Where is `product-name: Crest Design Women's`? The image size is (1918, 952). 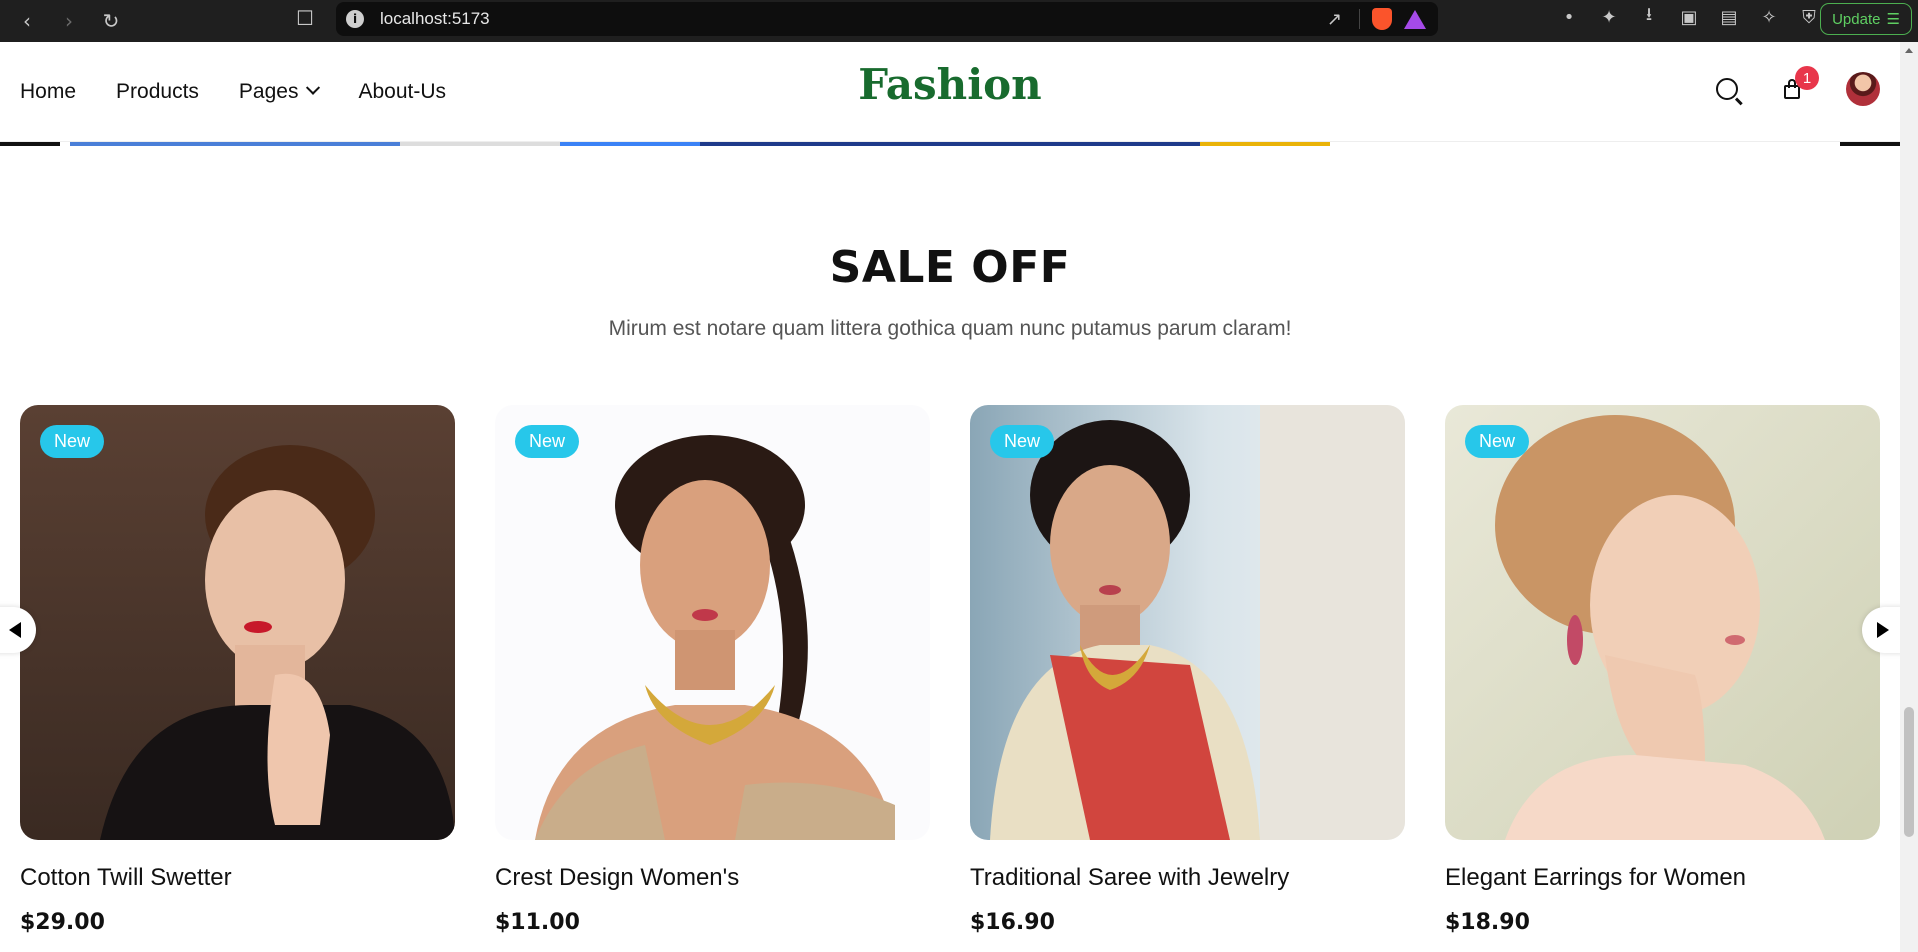 product-name: Crest Design Women's is located at coordinates (712, 878).